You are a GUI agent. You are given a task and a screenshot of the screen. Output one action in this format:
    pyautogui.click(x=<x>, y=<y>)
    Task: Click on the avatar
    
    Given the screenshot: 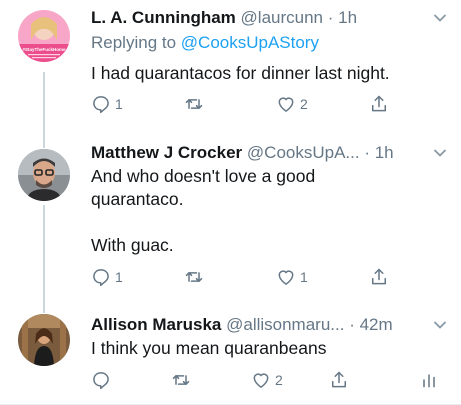 What is the action you would take?
    pyautogui.click(x=44, y=340)
    